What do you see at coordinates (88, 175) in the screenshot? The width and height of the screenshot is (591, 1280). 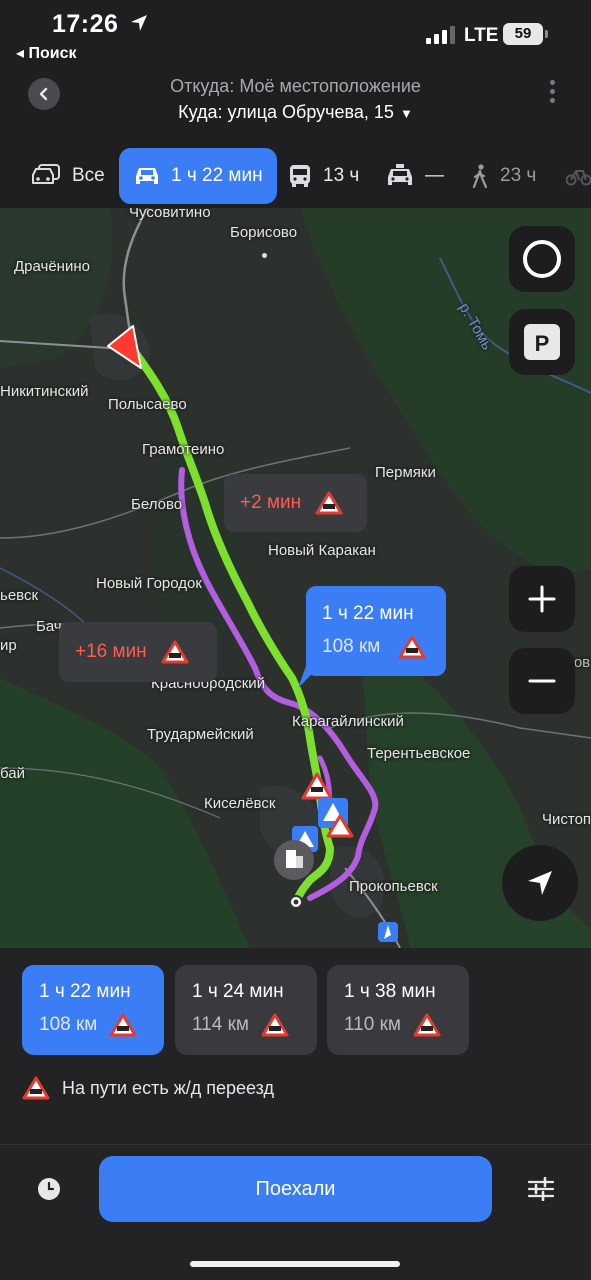 I see `mode-all-label: Все` at bounding box center [88, 175].